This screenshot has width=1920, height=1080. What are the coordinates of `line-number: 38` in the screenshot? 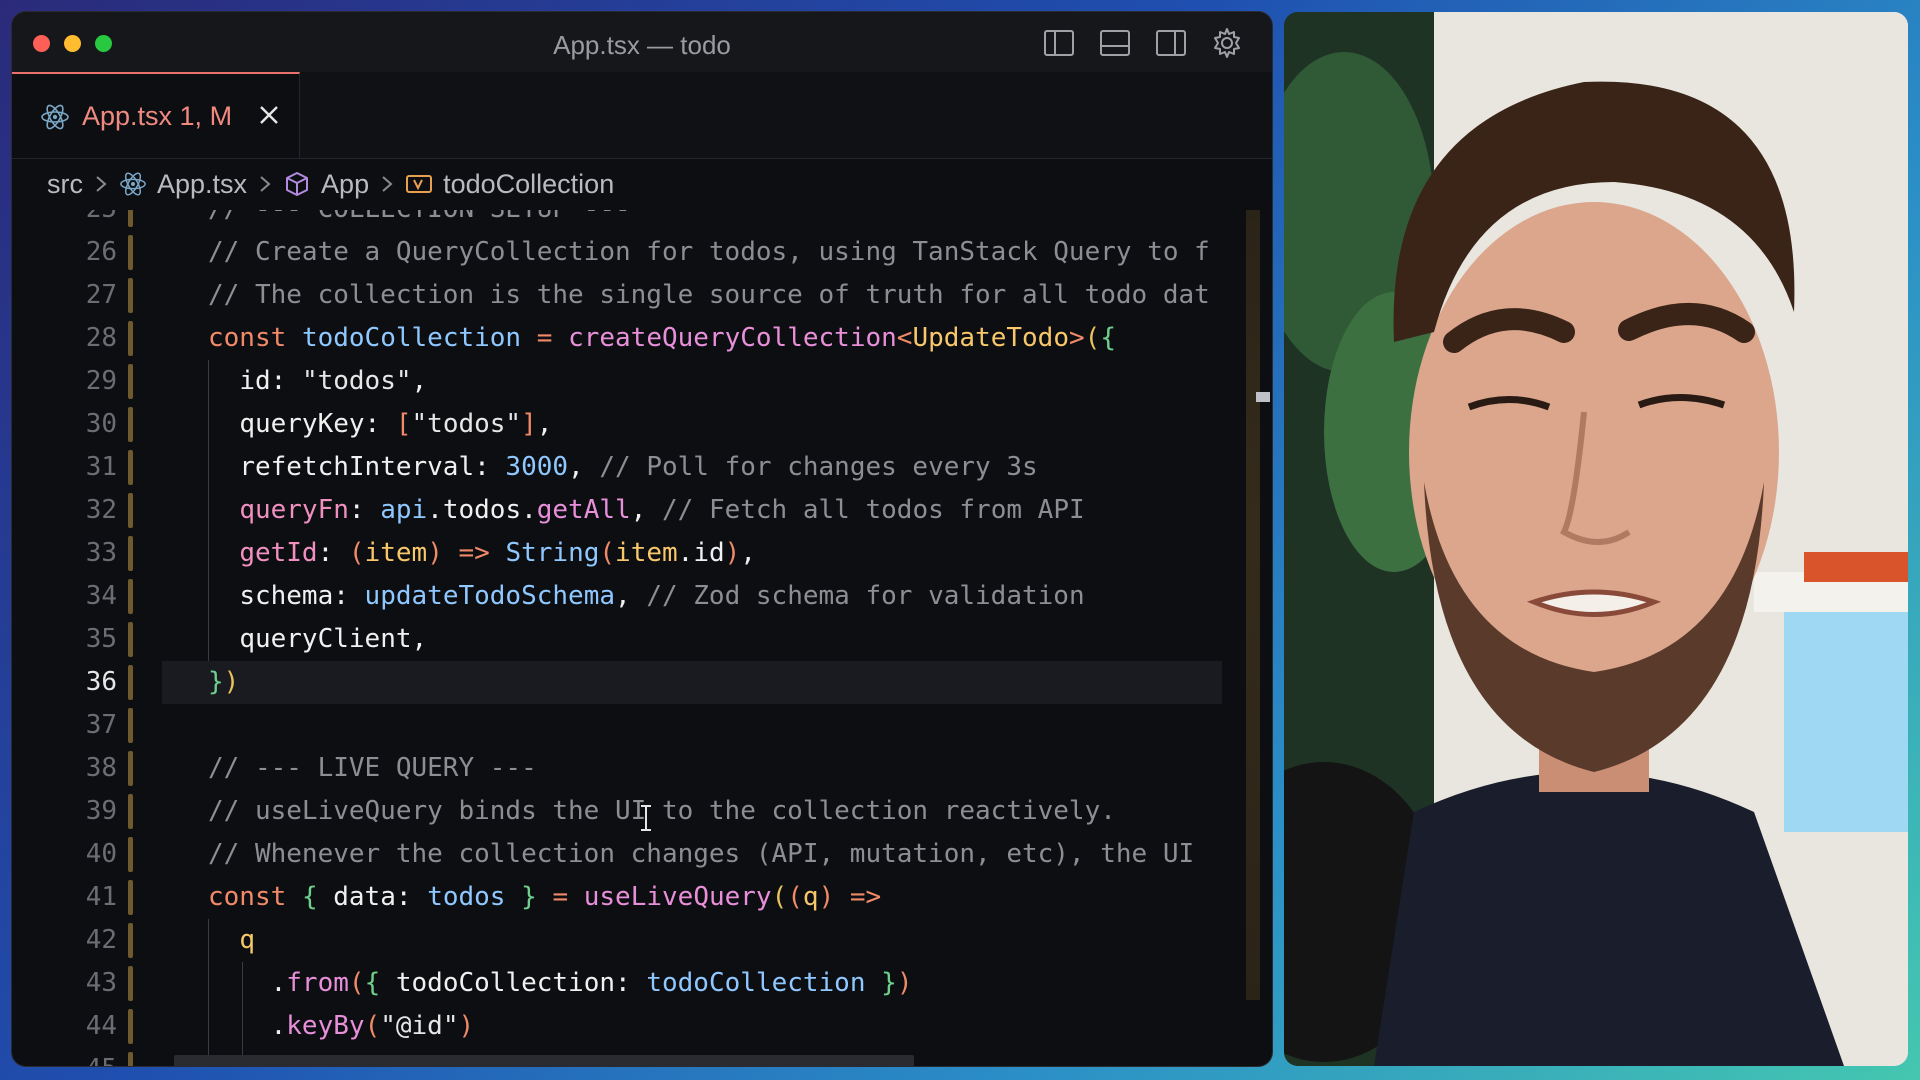 It's located at (101, 768).